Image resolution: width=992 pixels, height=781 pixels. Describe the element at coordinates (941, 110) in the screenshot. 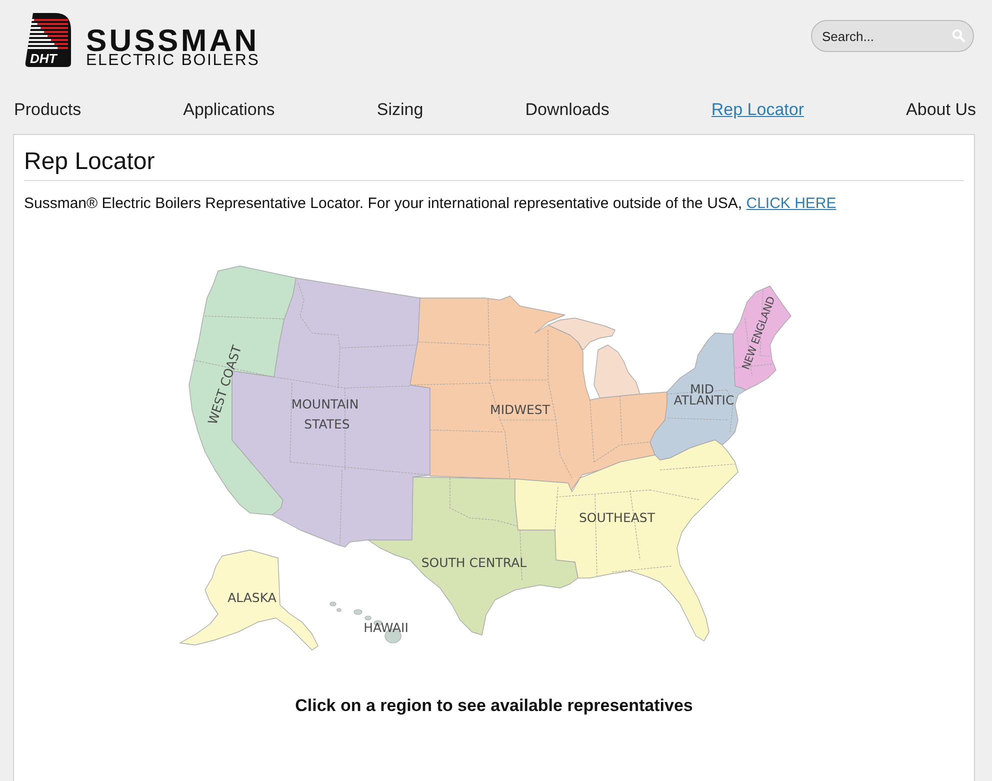

I see `nav-link: About Us` at that location.